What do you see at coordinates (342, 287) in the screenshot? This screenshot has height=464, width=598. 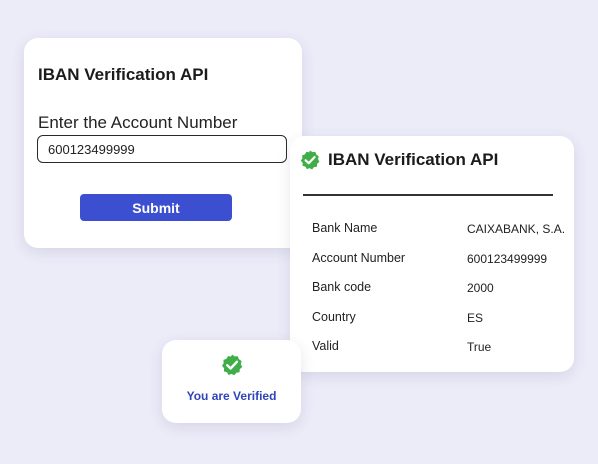 I see `row-label-bank-code: Bank code` at bounding box center [342, 287].